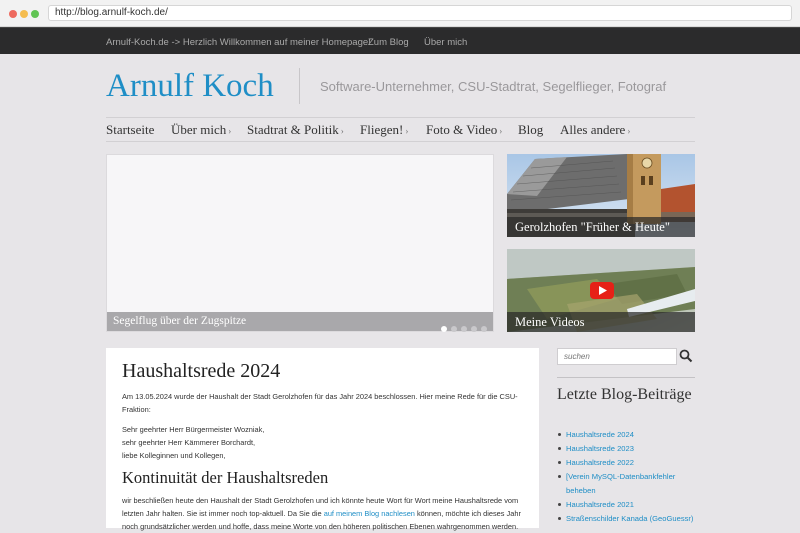  What do you see at coordinates (179, 321) in the screenshot?
I see `slider-caption: Segelflug über der Zugspitze` at bounding box center [179, 321].